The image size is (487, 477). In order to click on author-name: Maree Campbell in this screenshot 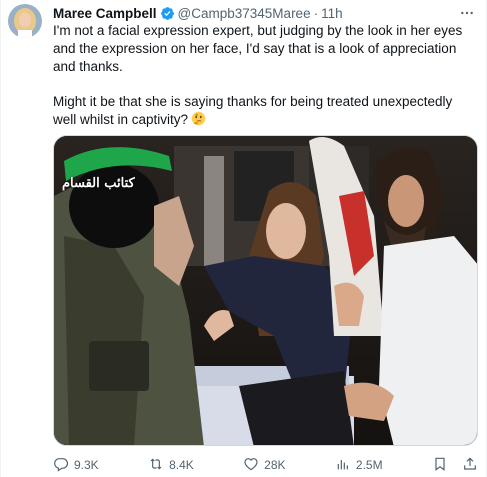, I will do `click(105, 13)`.